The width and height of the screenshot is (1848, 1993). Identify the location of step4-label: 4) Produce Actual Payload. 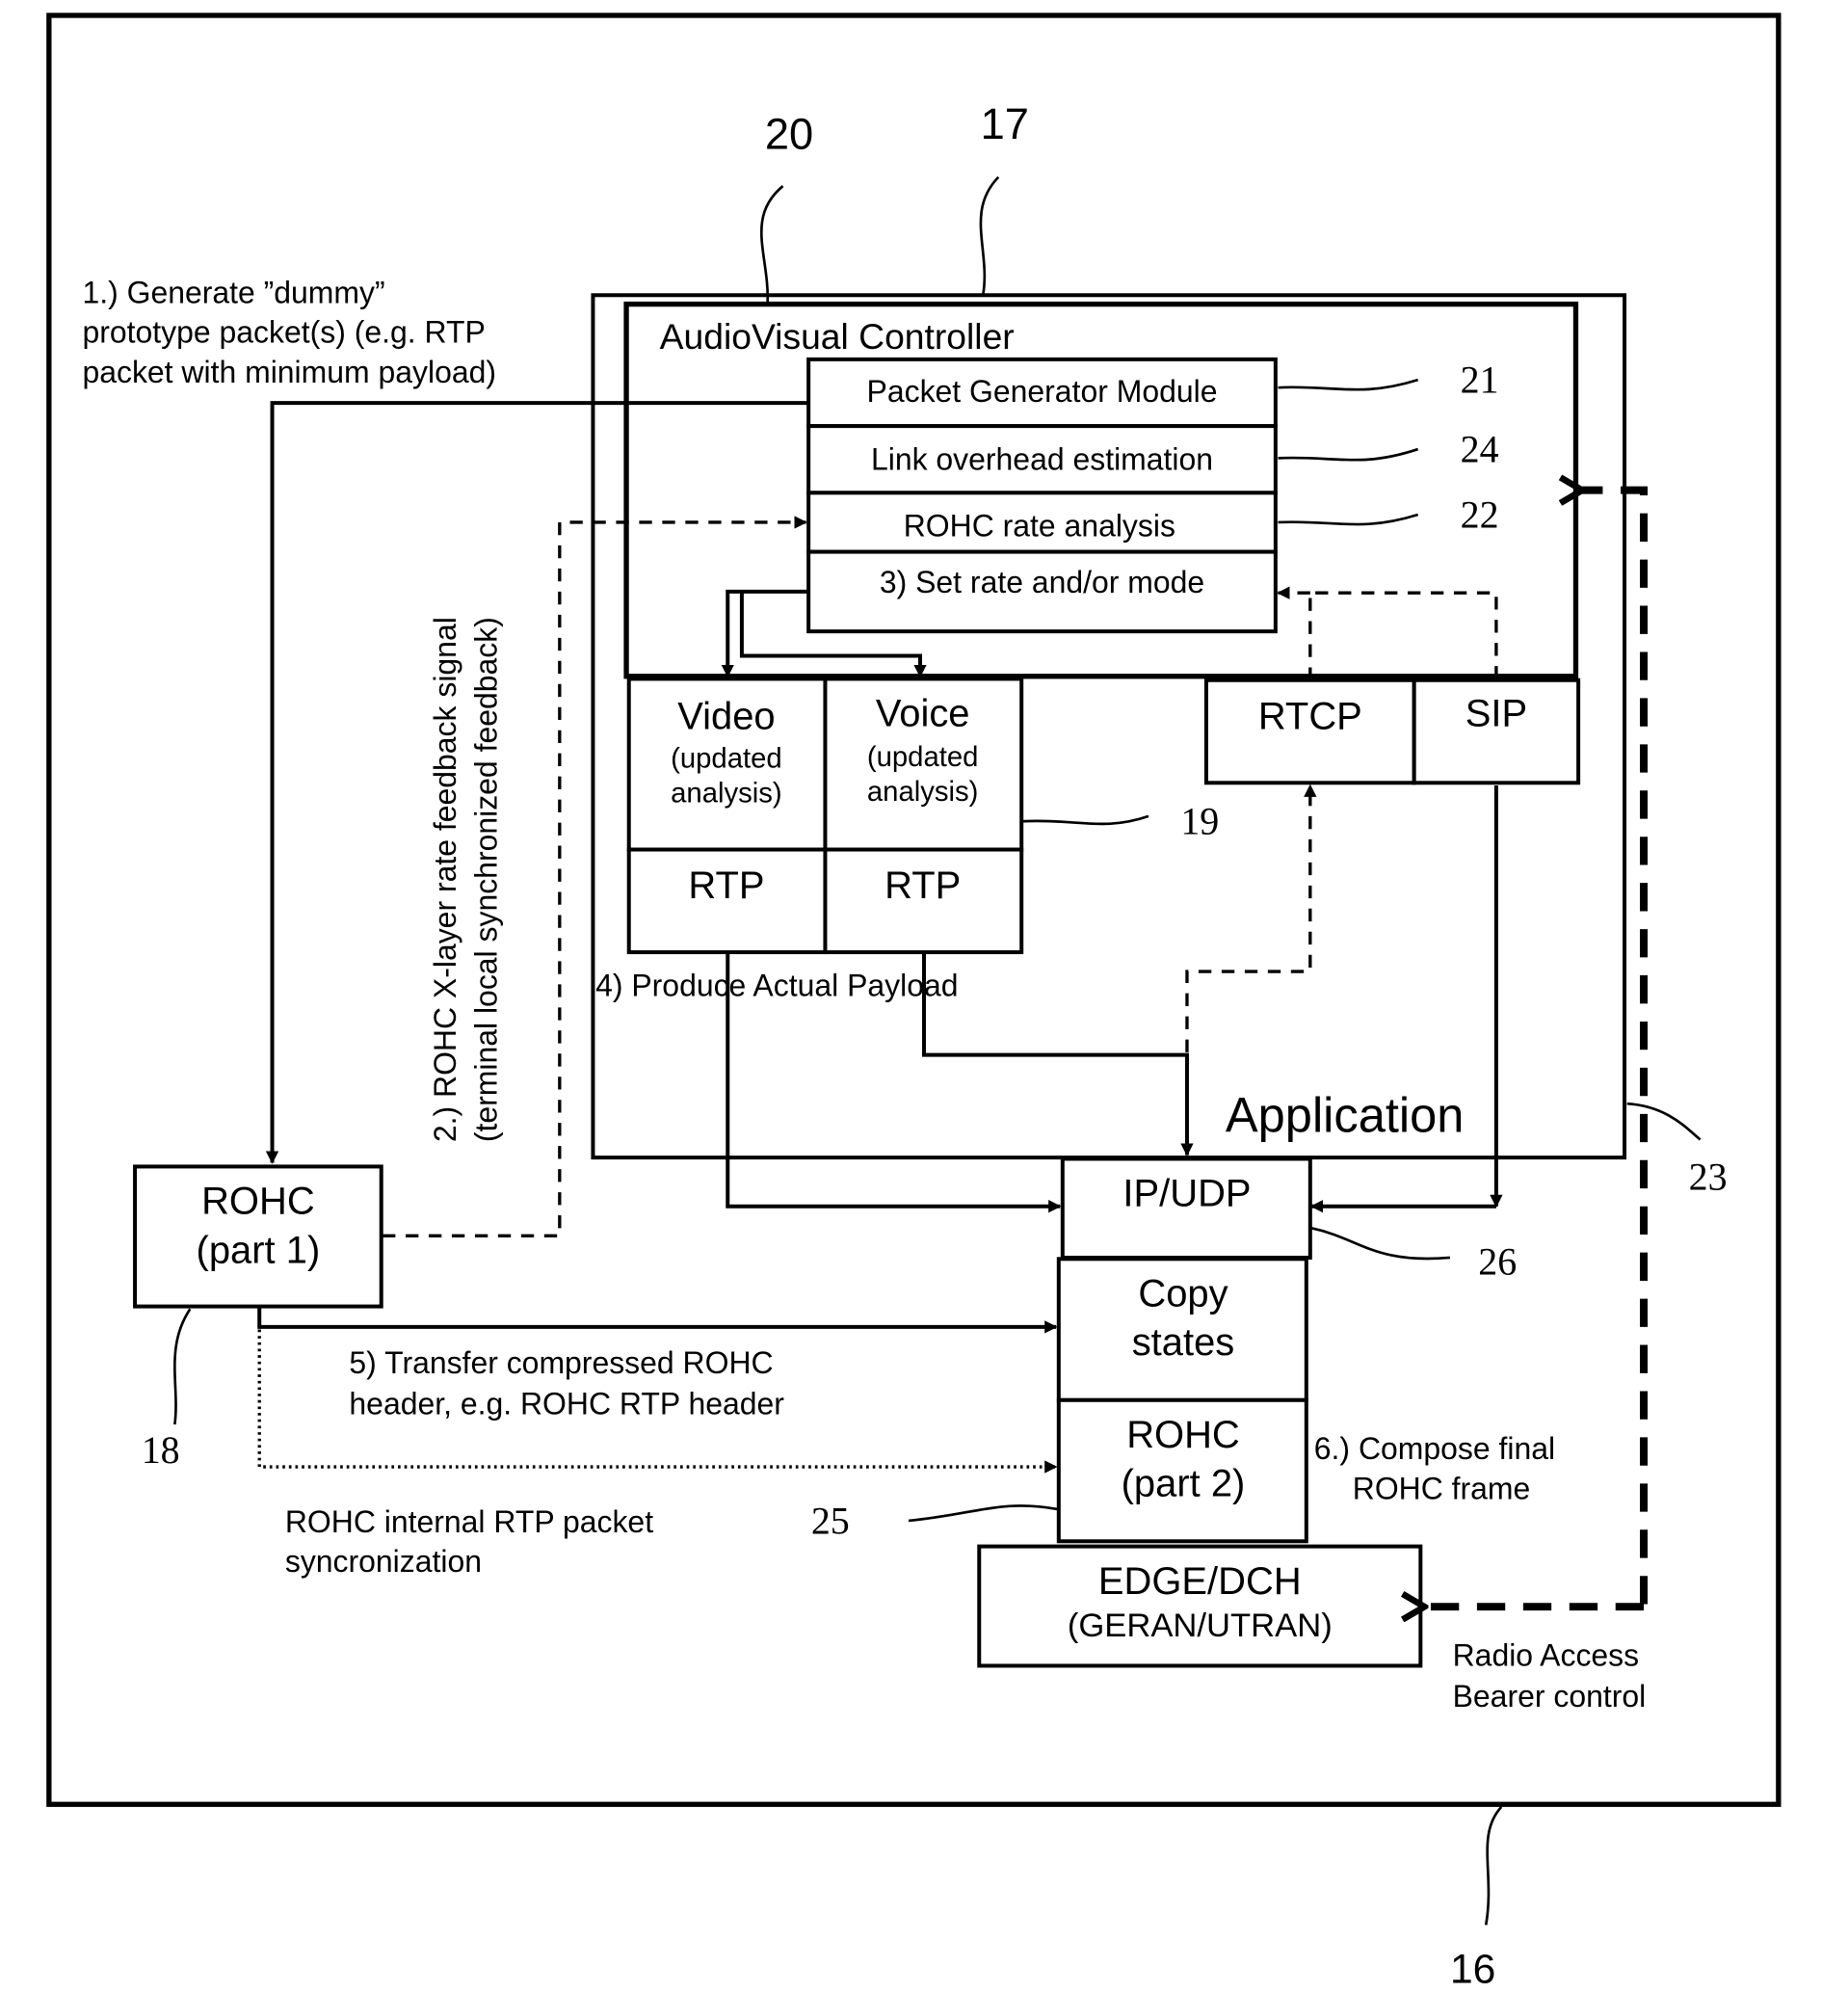
(776, 985).